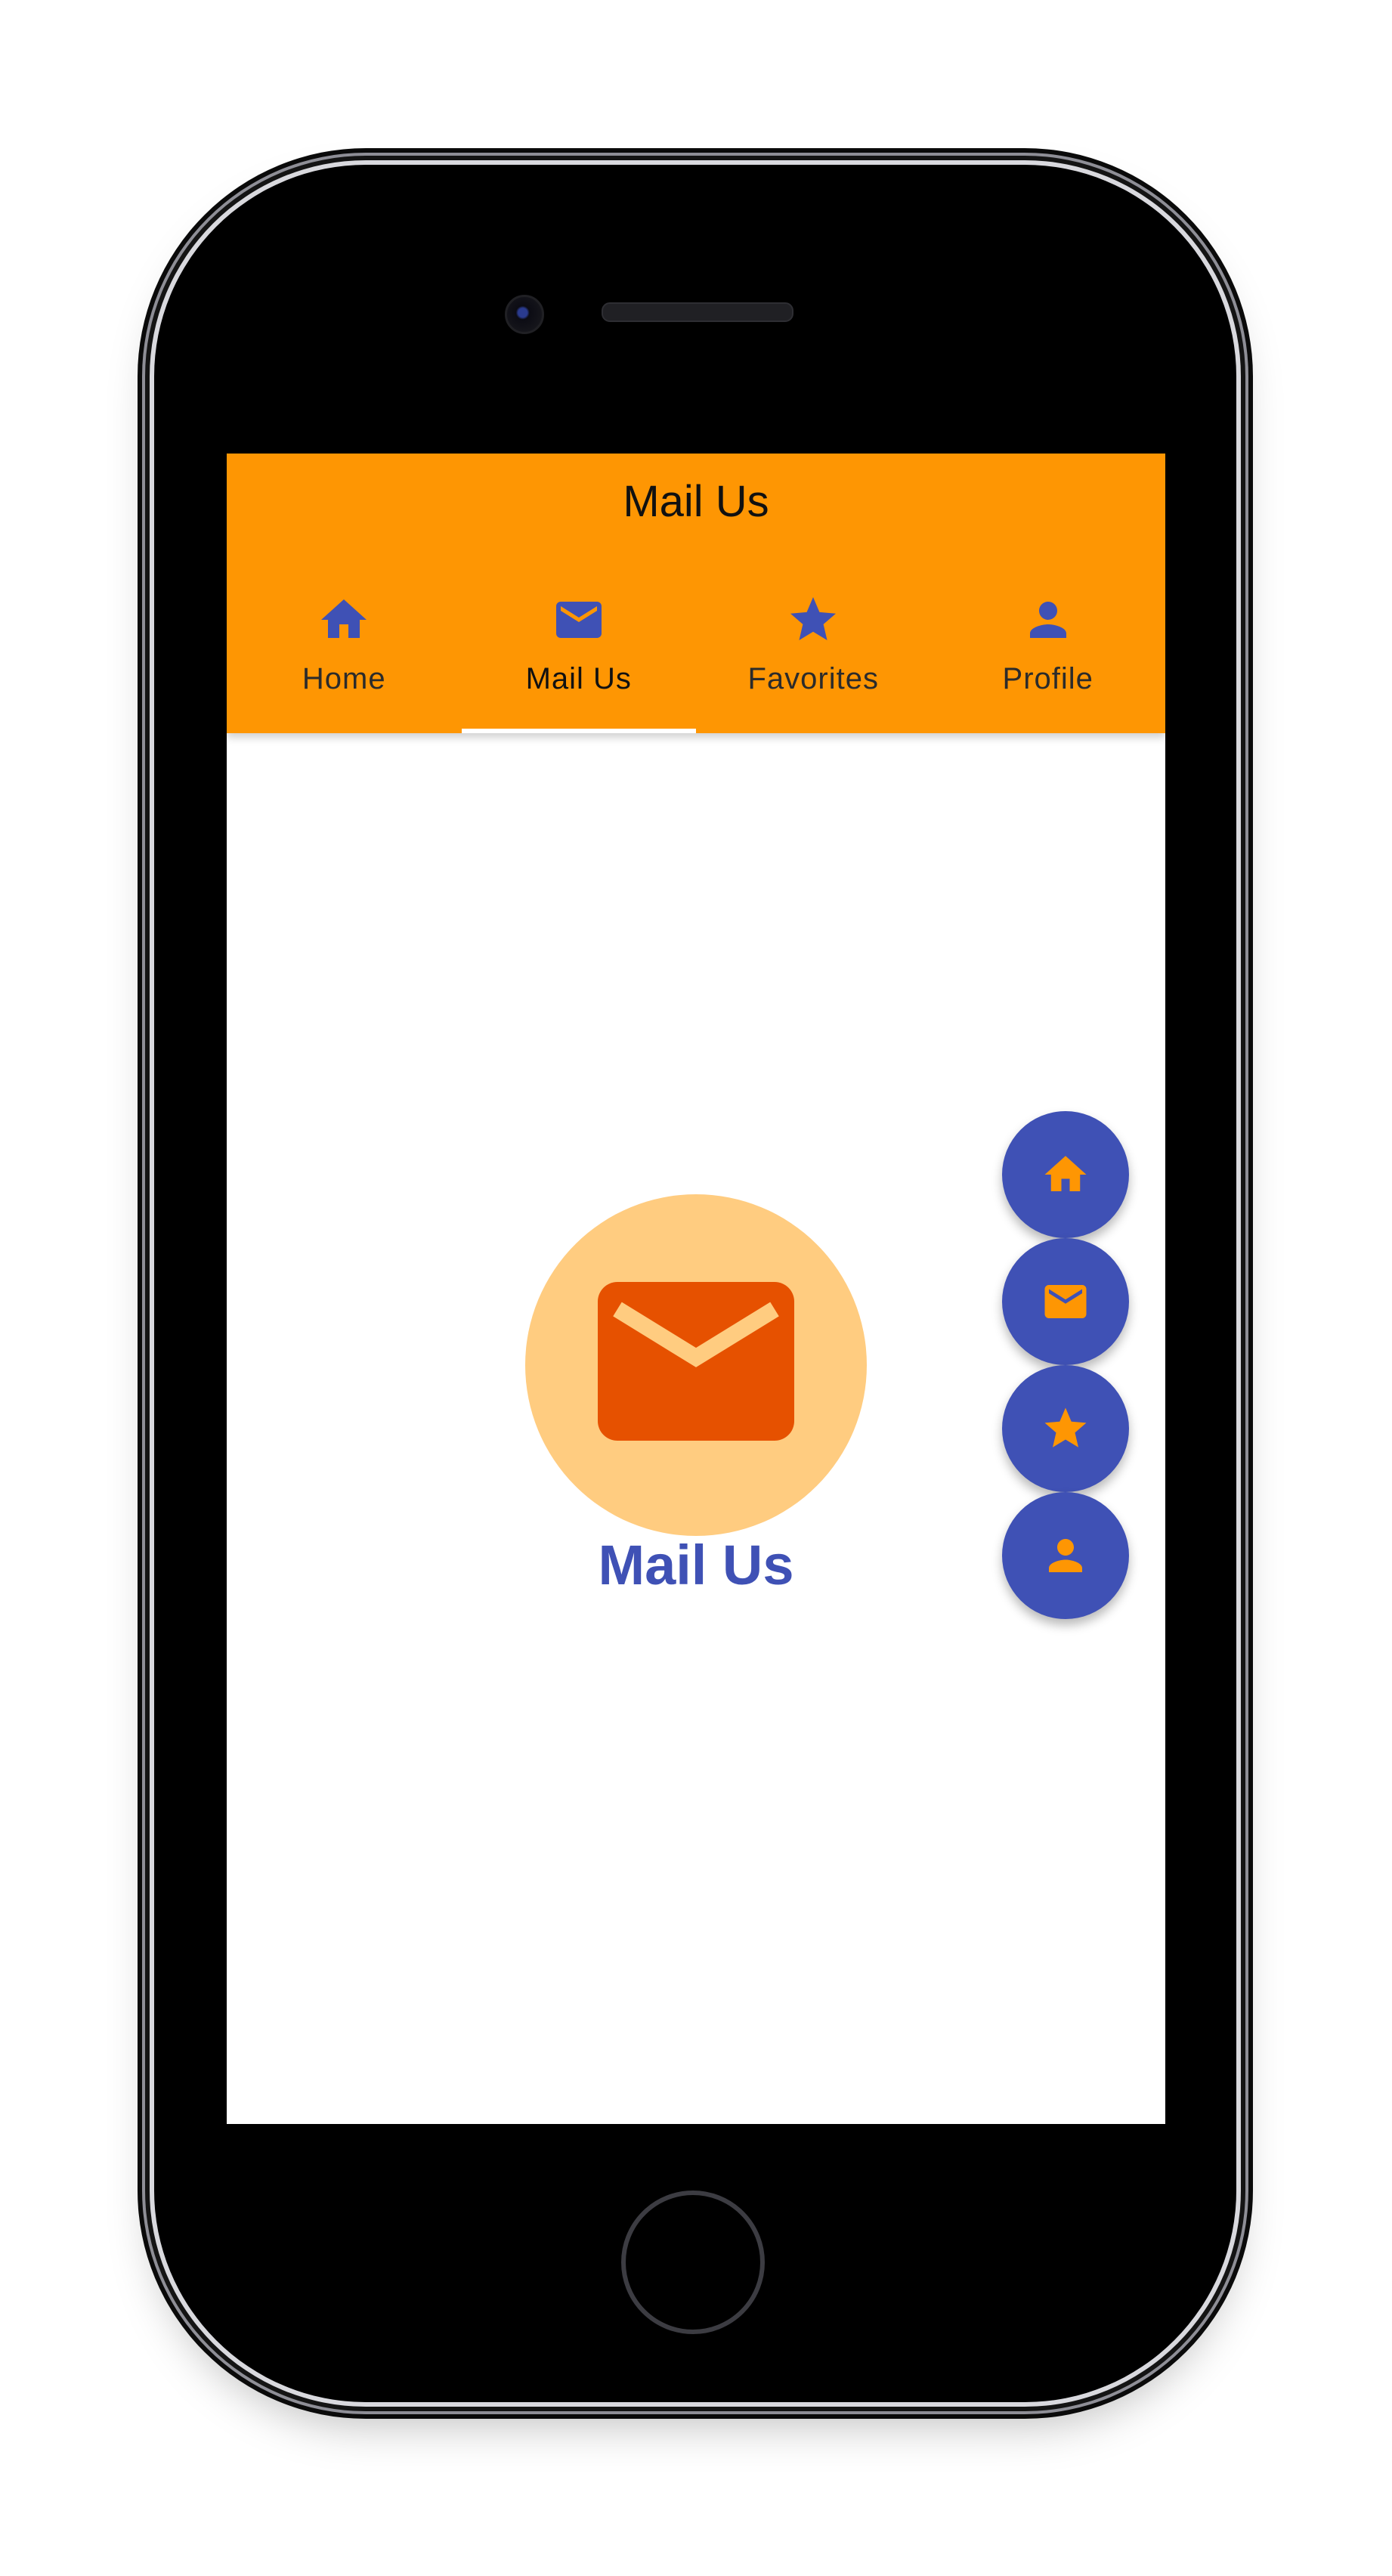 Image resolution: width=1392 pixels, height=2576 pixels. Describe the element at coordinates (344, 657) in the screenshot. I see `tab-home: Home` at that location.